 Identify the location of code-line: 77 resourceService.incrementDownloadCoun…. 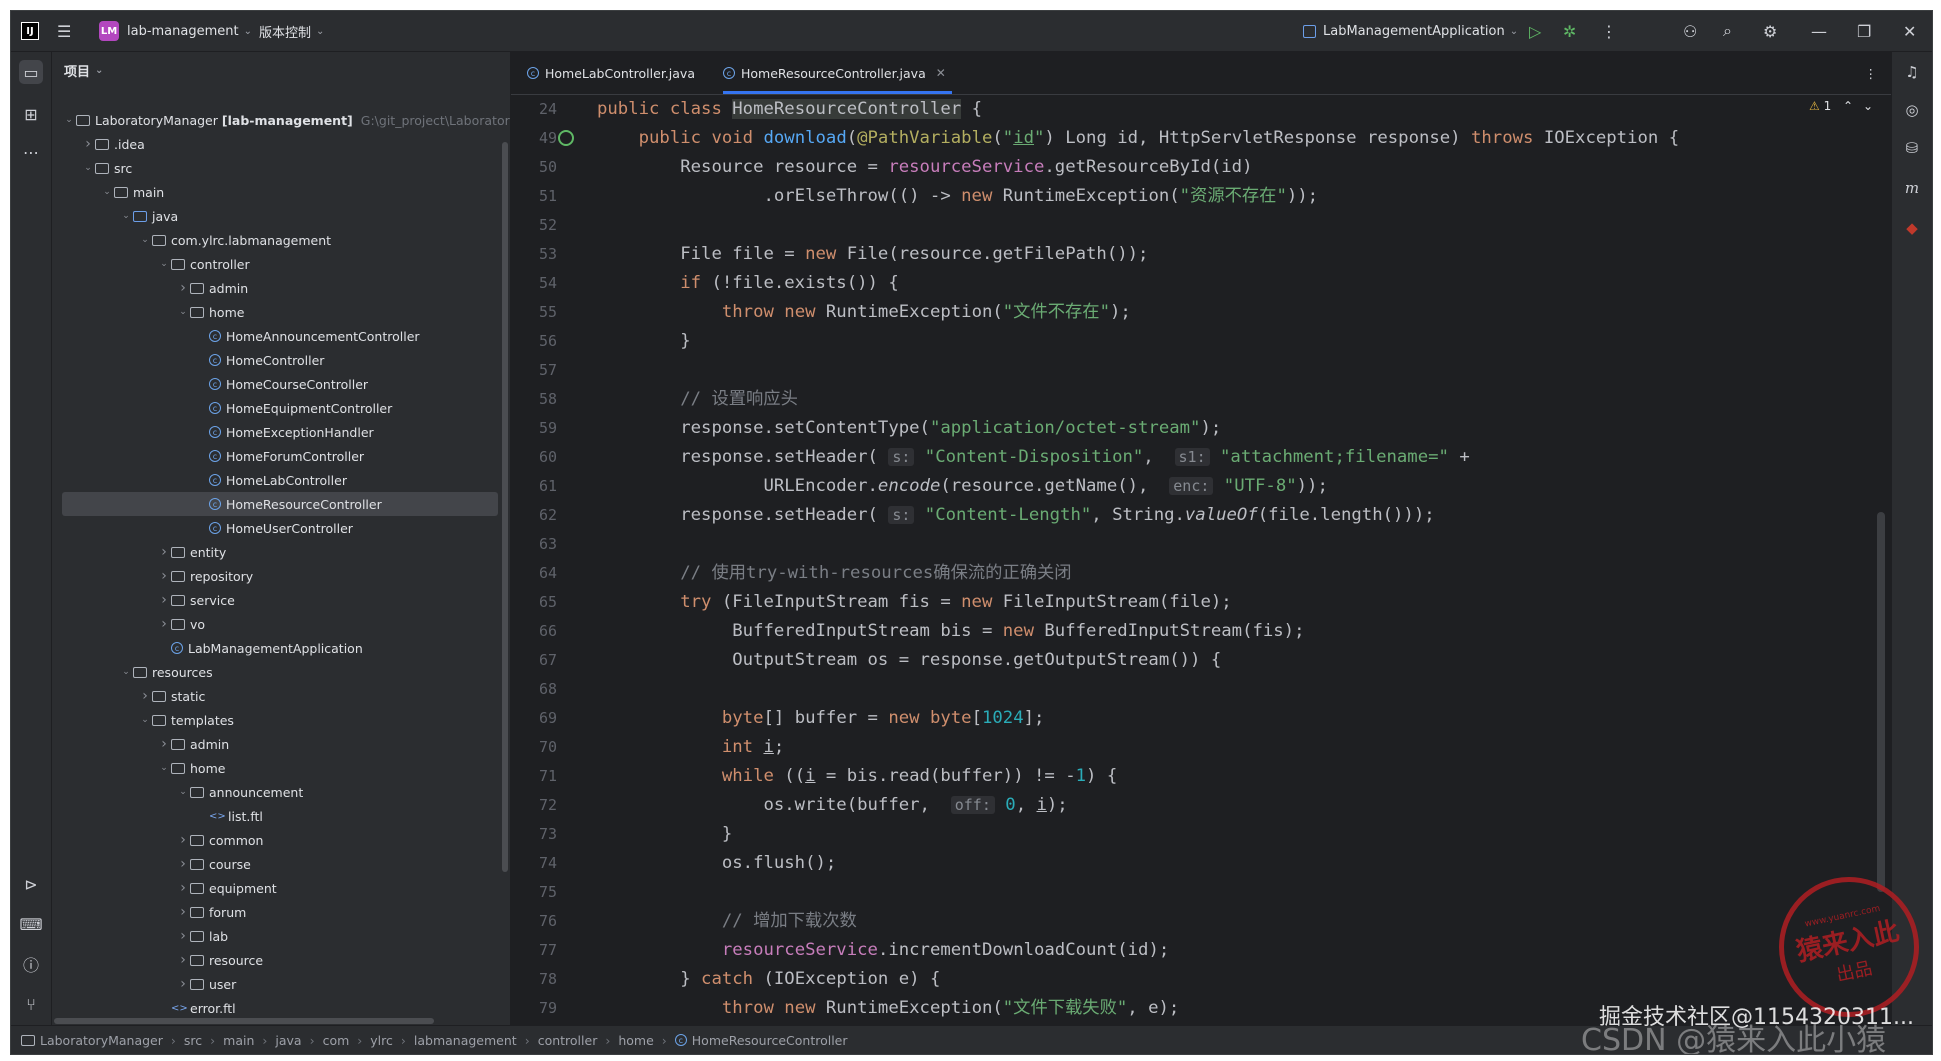
(1201, 950).